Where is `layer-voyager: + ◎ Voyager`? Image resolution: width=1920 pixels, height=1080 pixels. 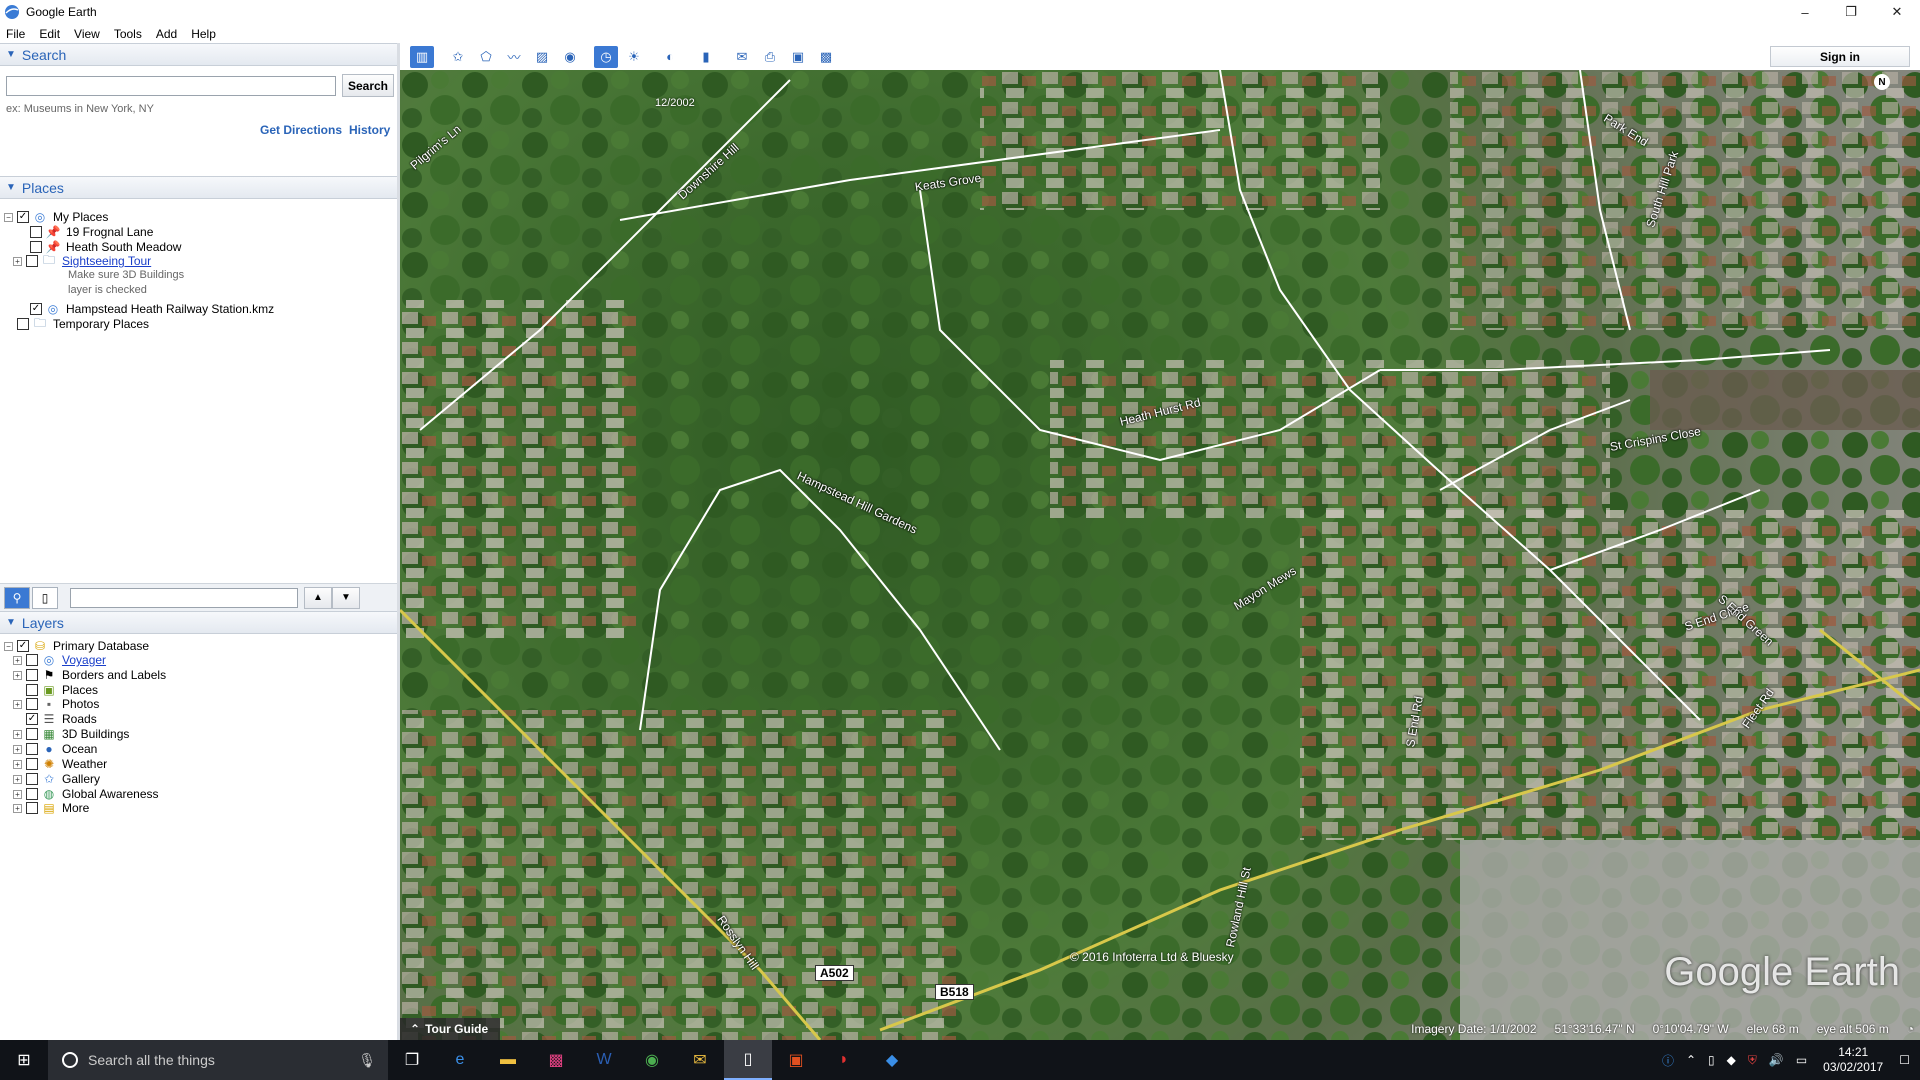
layer-voyager: + ◎ Voyager is located at coordinates (59, 660).